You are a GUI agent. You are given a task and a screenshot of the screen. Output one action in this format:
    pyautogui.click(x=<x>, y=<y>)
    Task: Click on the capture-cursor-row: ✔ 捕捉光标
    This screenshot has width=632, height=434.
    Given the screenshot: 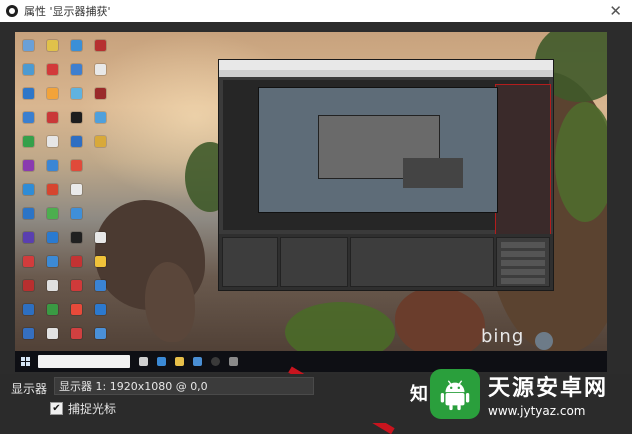 What is the action you would take?
    pyautogui.click(x=83, y=408)
    